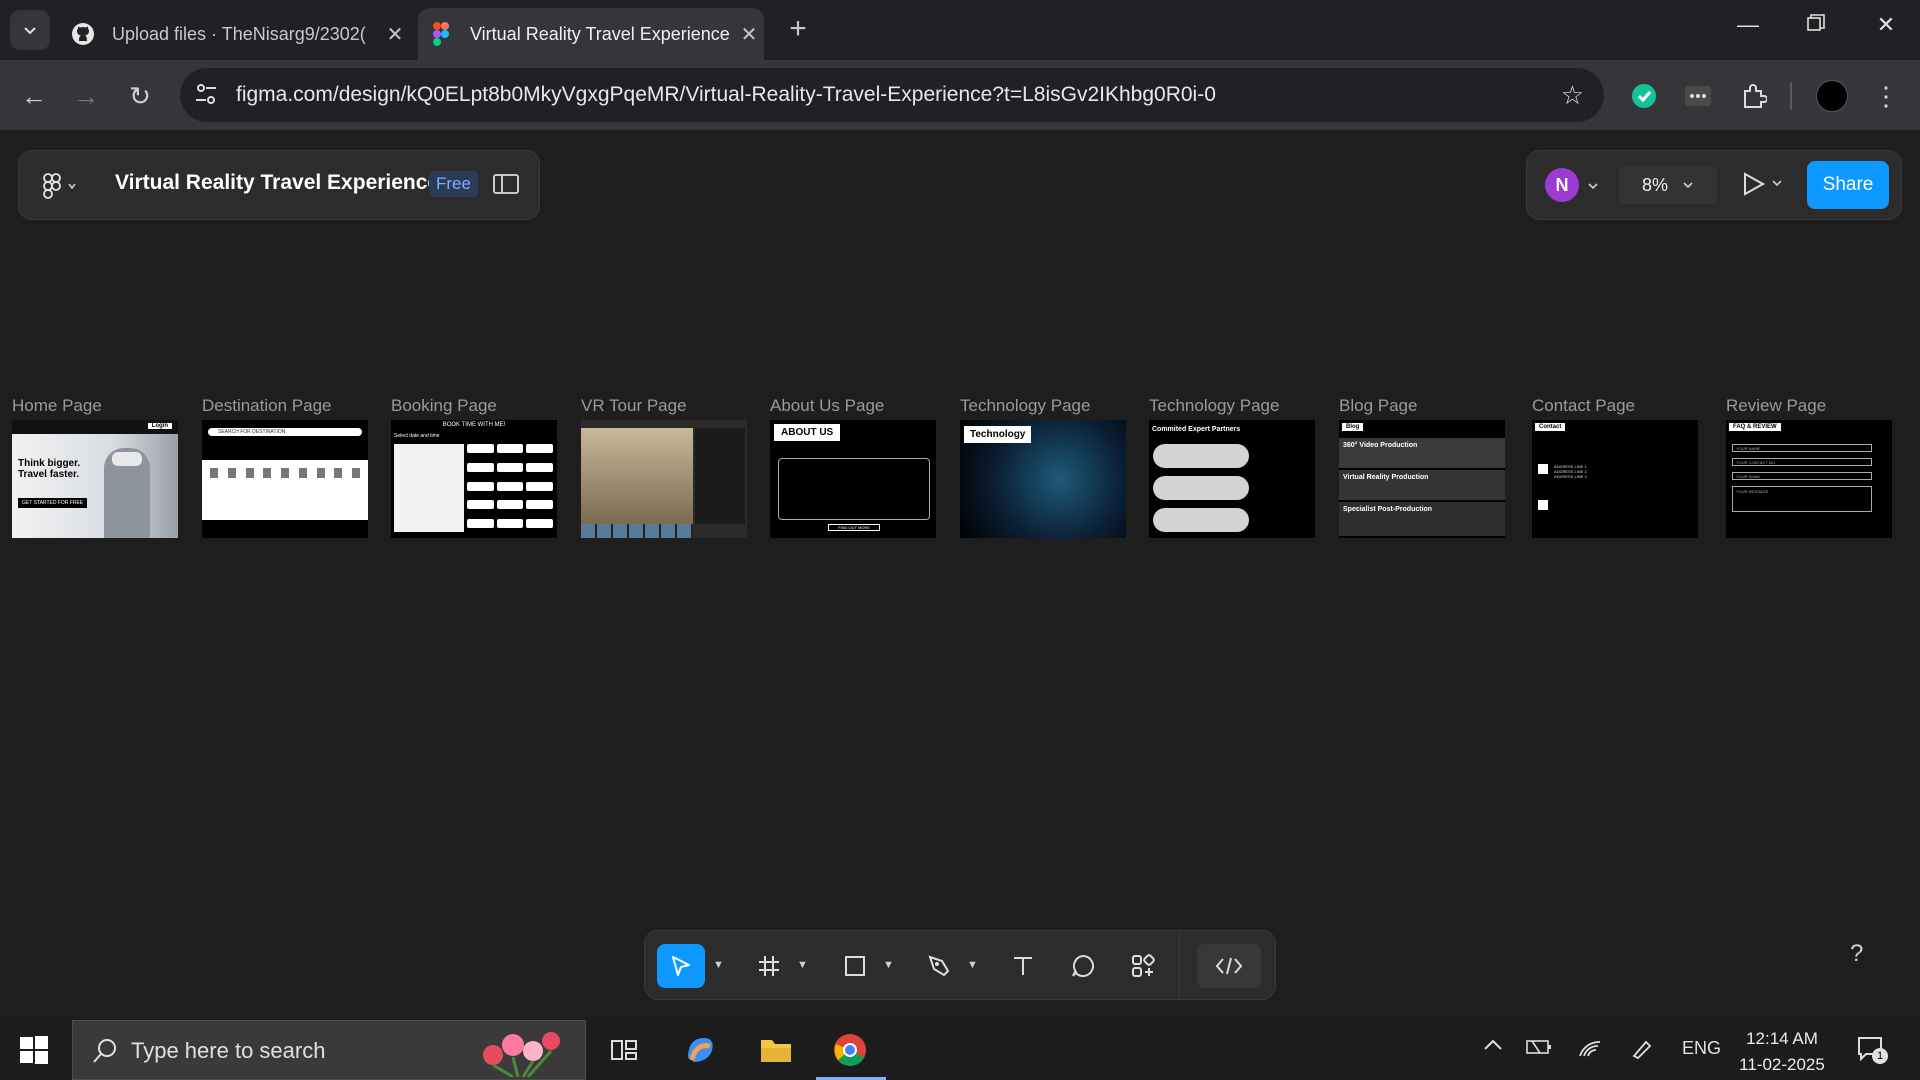 Image resolution: width=1920 pixels, height=1080 pixels. What do you see at coordinates (1644, 96) in the screenshot?
I see `grammarly-extension-icon` at bounding box center [1644, 96].